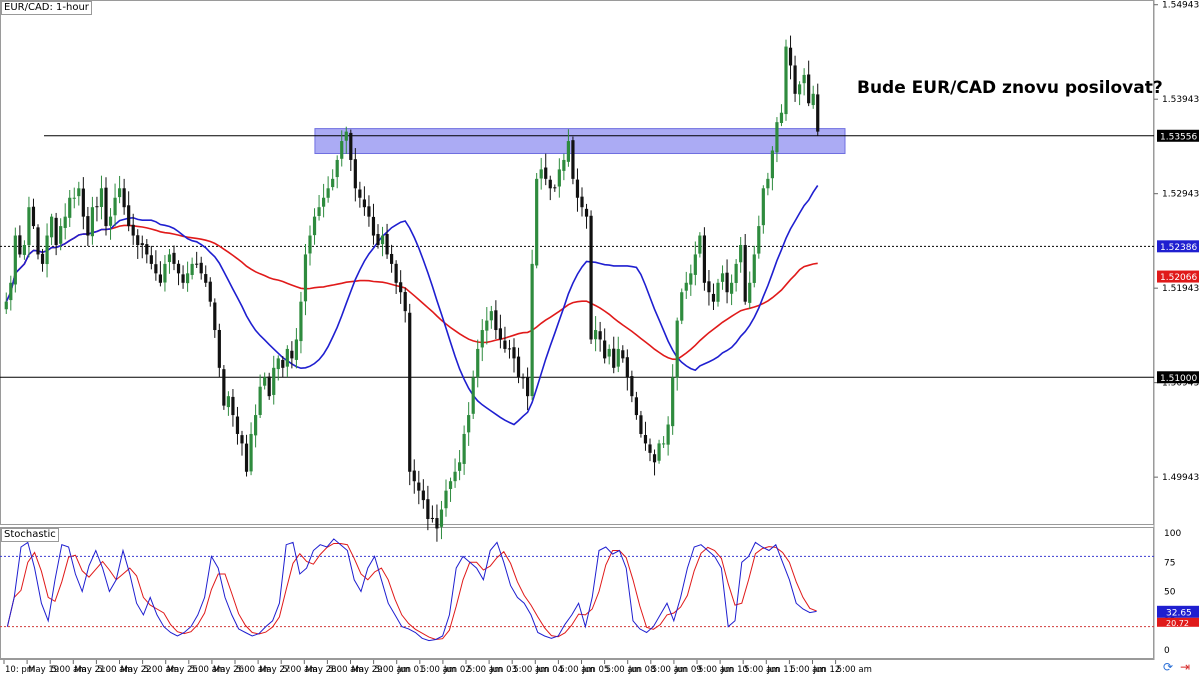 This screenshot has height=679, width=1200. What do you see at coordinates (1180, 100) in the screenshot?
I see `price-tick-label: 1.53943` at bounding box center [1180, 100].